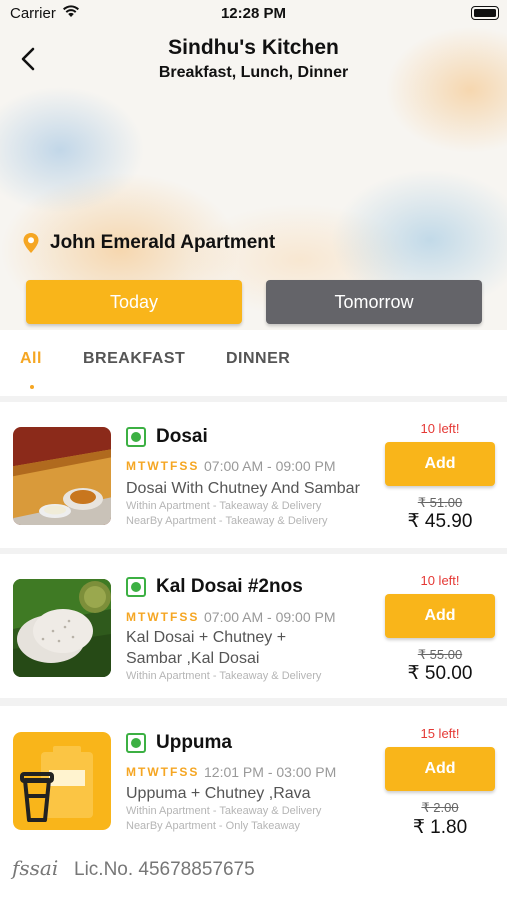 The height and width of the screenshot is (900, 507). Describe the element at coordinates (440, 673) in the screenshot. I see `discounted-price: ₹ 50.00` at that location.